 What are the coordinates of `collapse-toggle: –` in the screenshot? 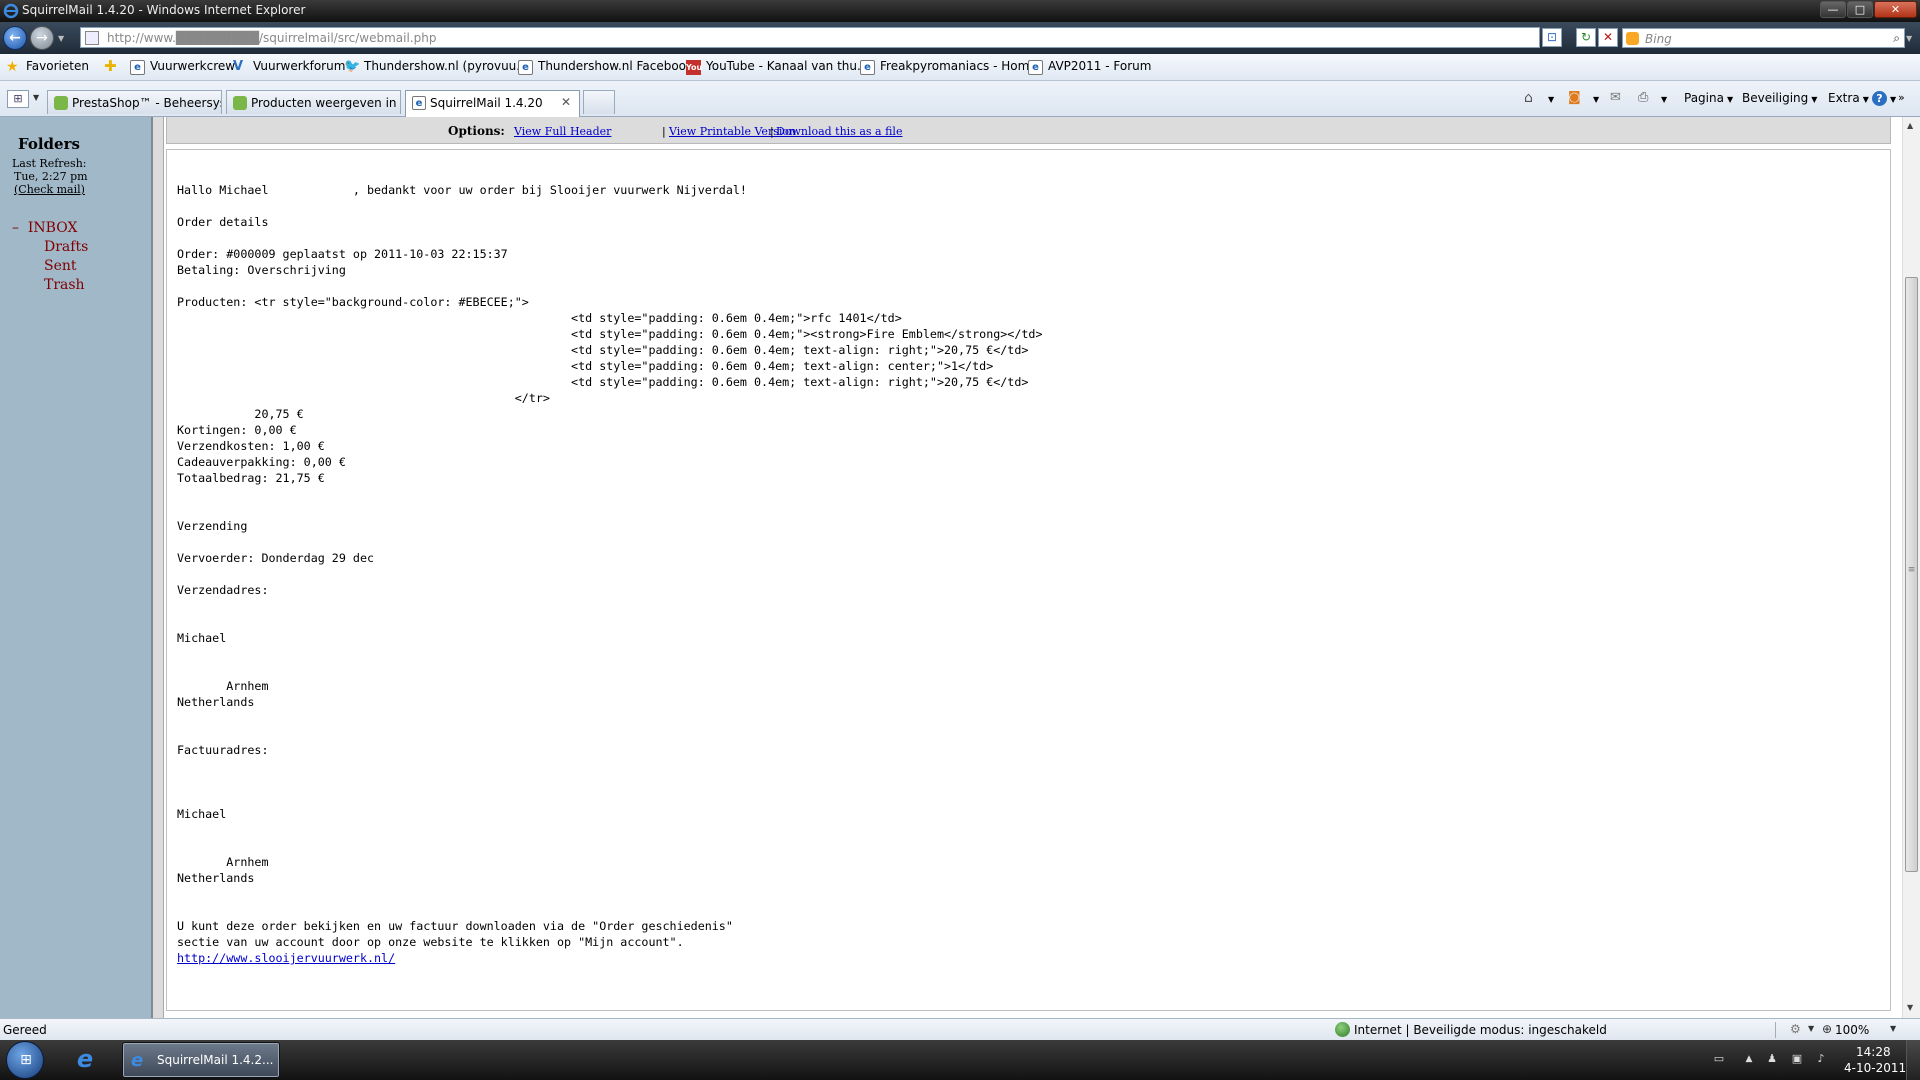 It's located at (15, 228).